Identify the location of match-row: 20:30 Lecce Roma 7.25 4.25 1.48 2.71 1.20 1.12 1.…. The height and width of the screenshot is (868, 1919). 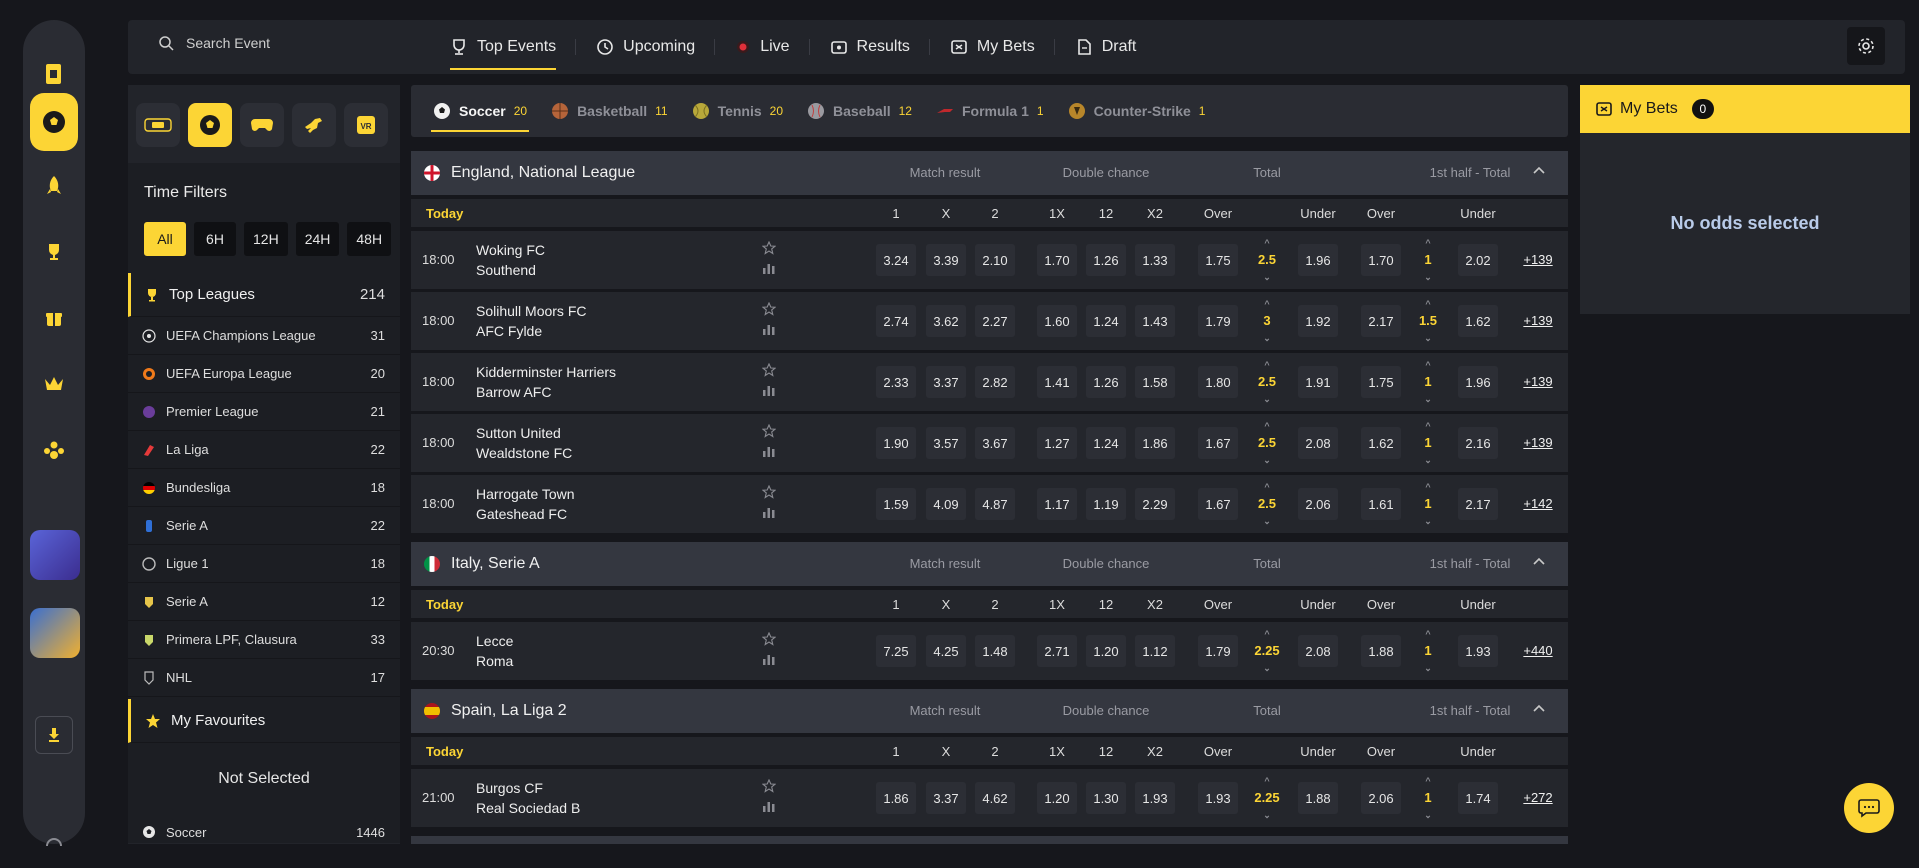
(989, 651).